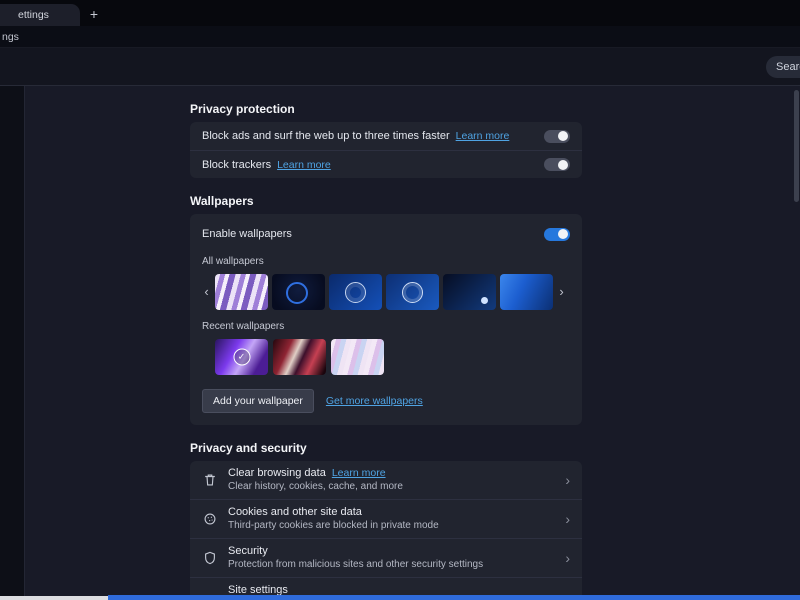 This screenshot has height=600, width=800. I want to click on block-trackers-row: Block trackers Learn more, so click(386, 164).